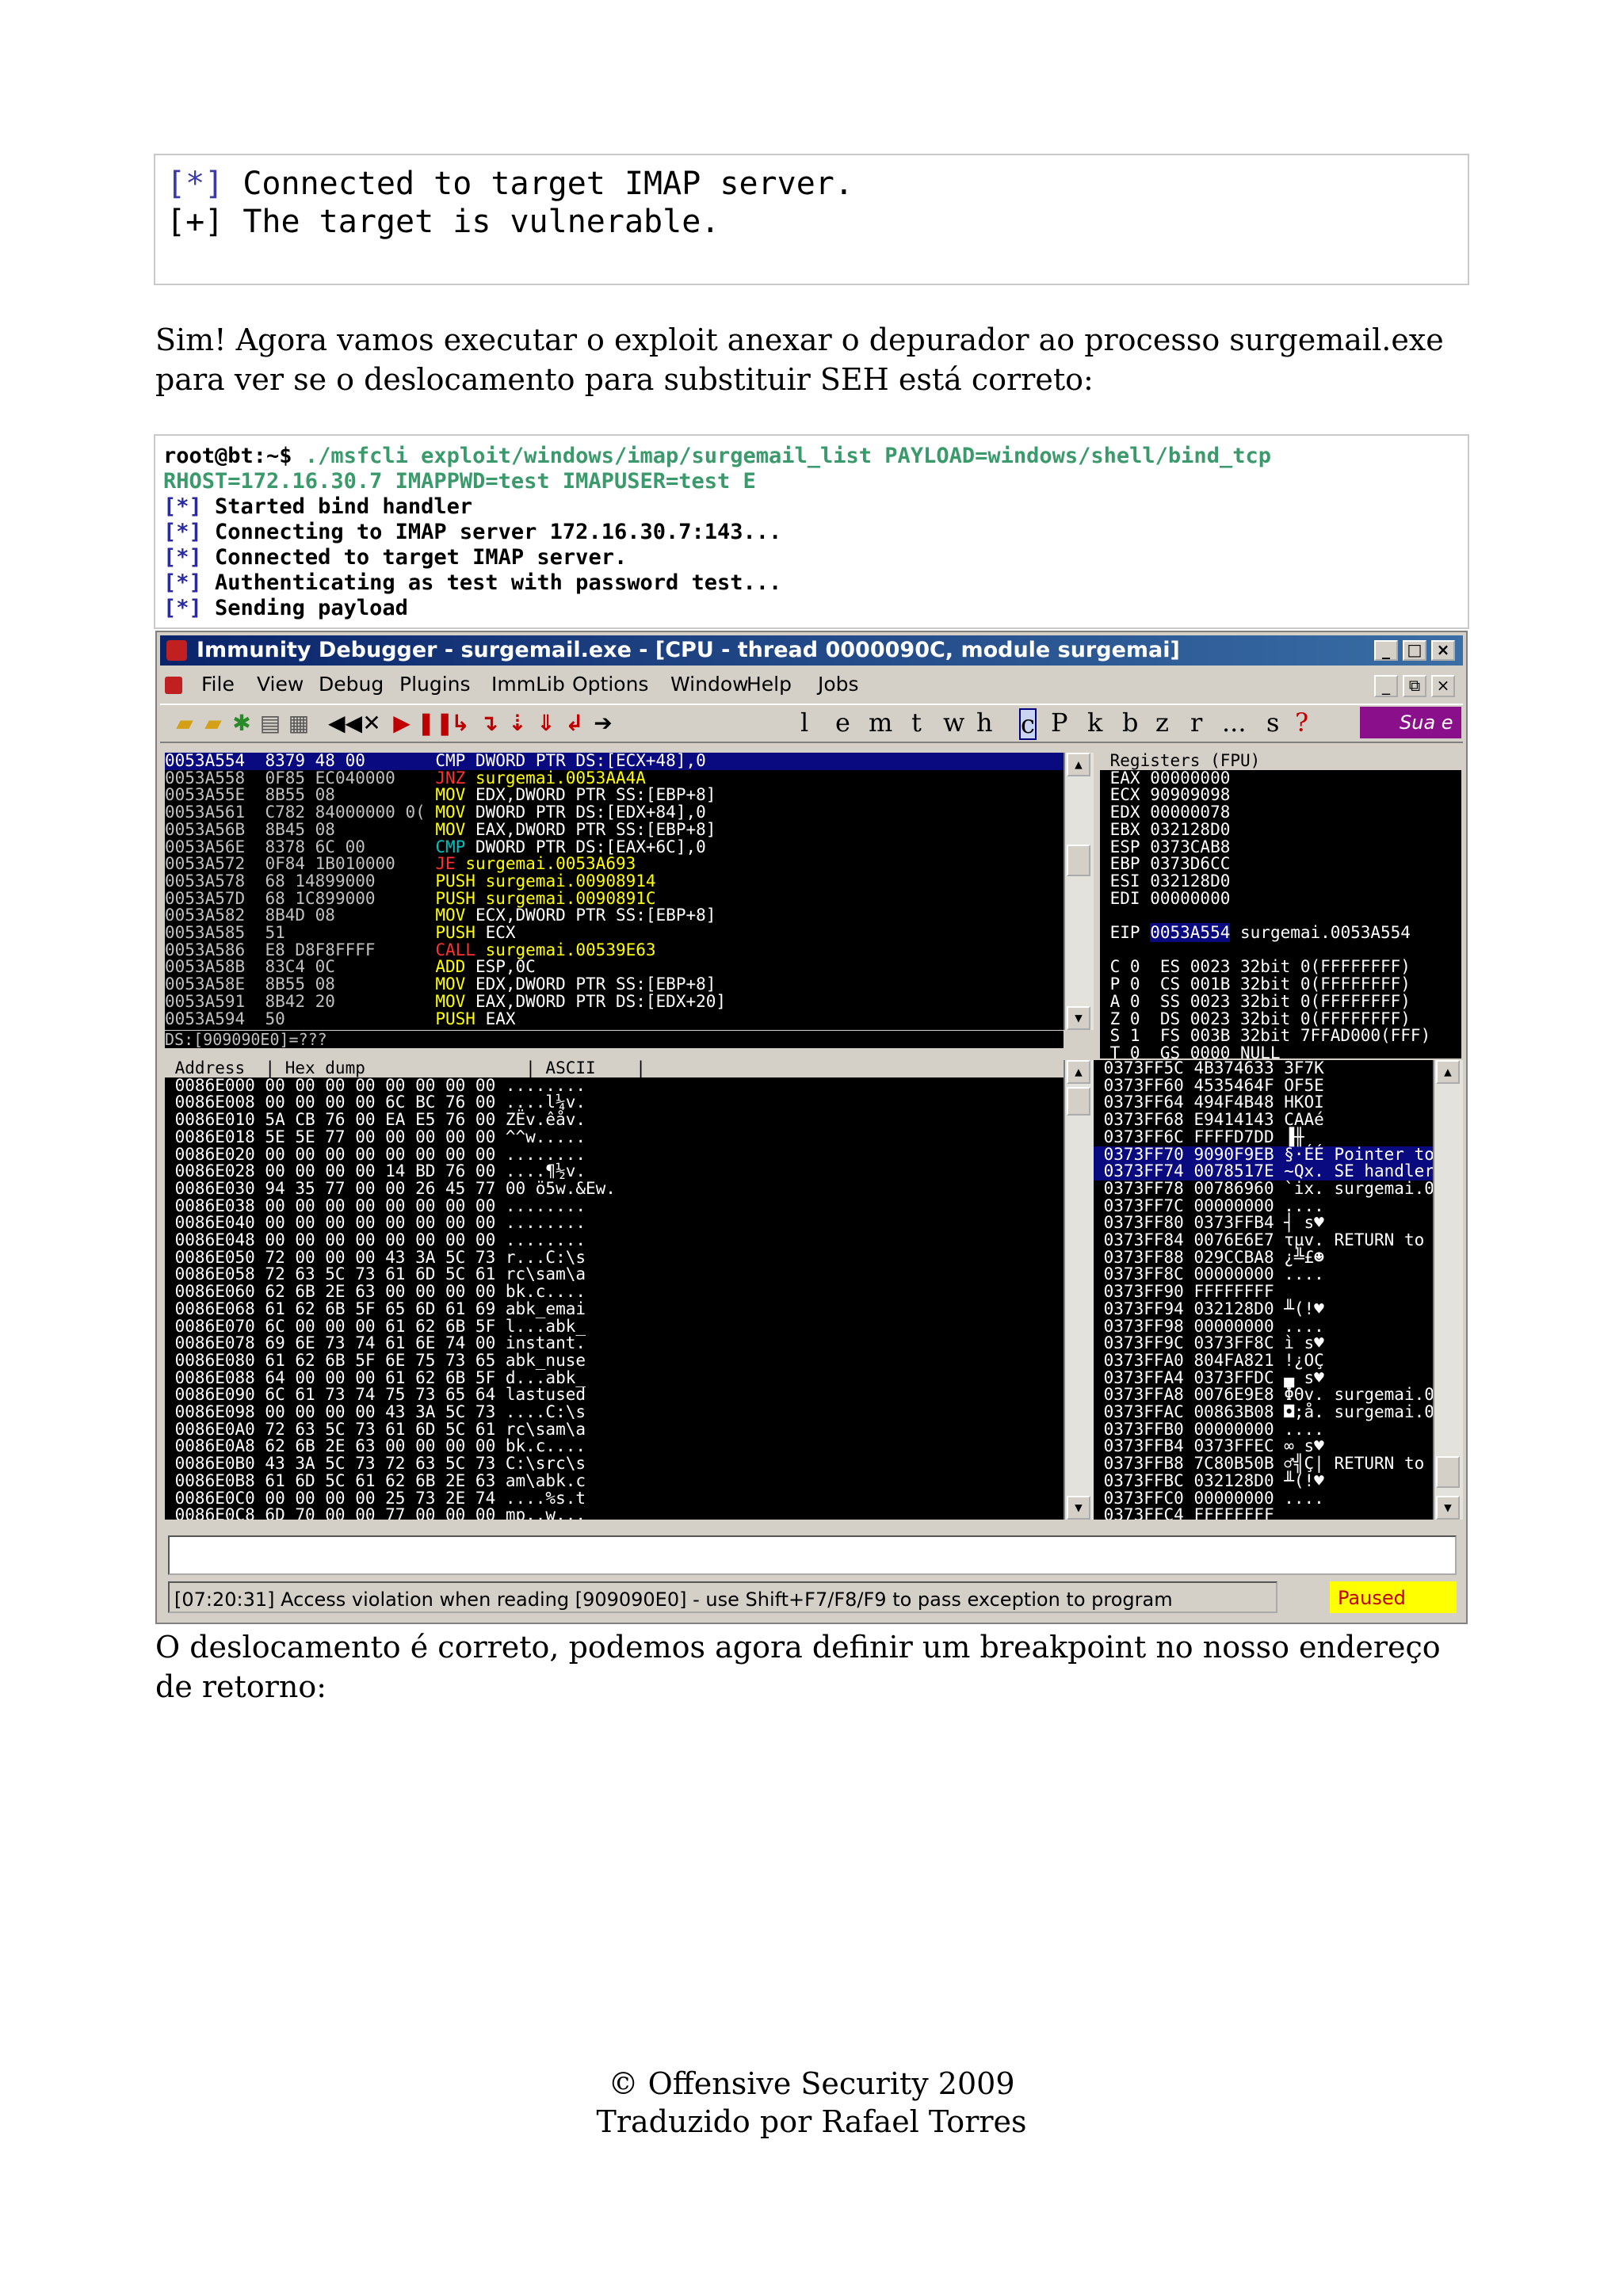  I want to click on toolbar-button-b: b, so click(1130, 722).